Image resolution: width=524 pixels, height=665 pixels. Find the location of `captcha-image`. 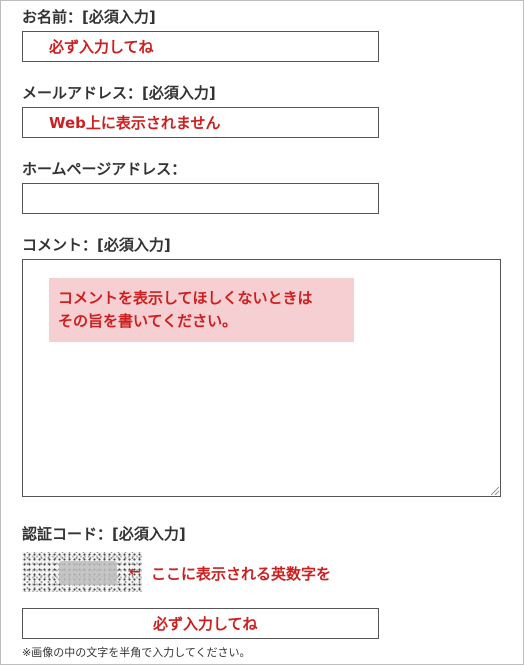

captcha-image is located at coordinates (82, 572).